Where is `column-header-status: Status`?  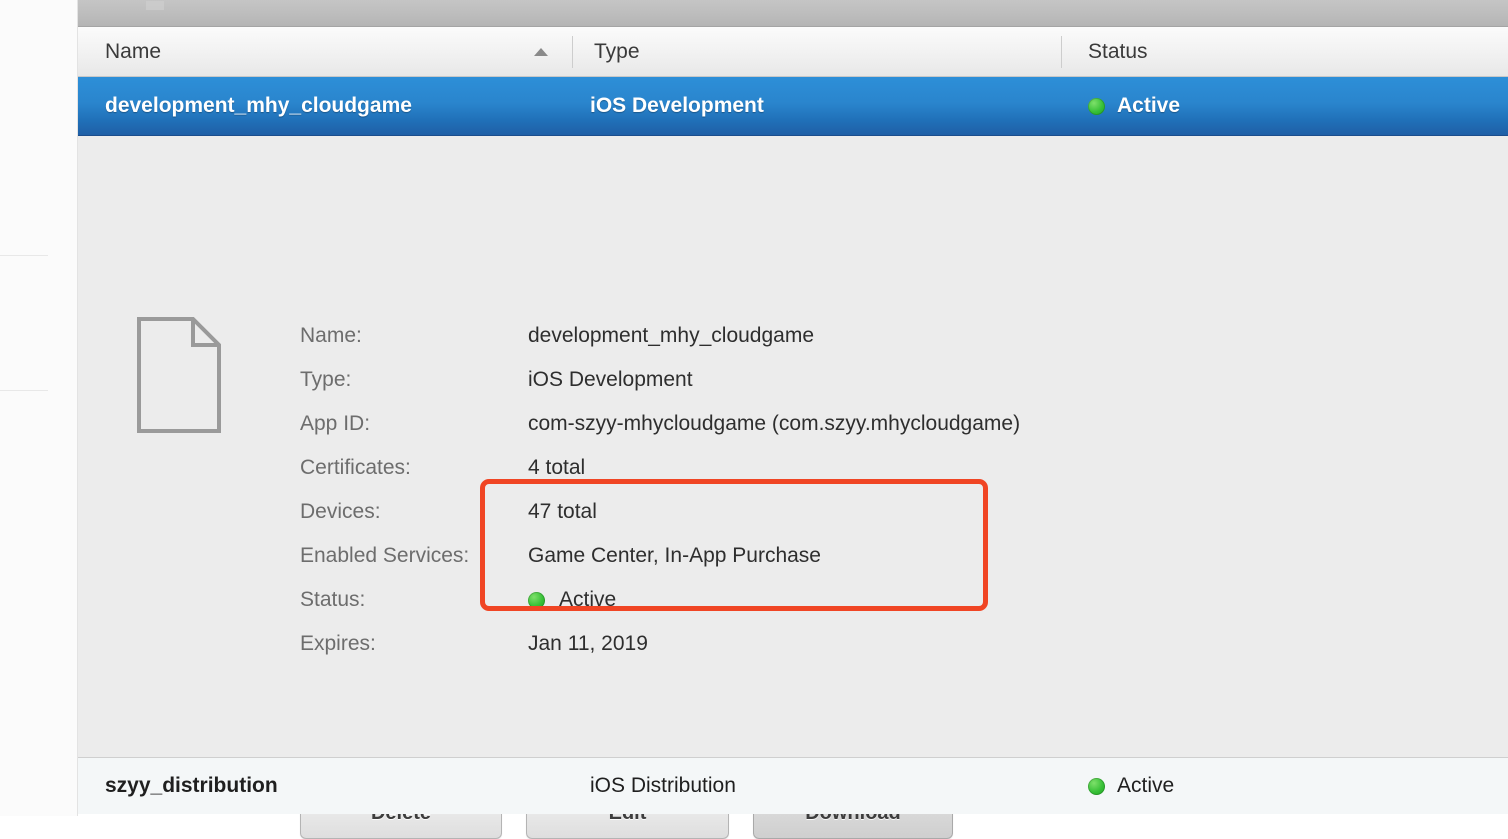
column-header-status: Status is located at coordinates (1118, 51).